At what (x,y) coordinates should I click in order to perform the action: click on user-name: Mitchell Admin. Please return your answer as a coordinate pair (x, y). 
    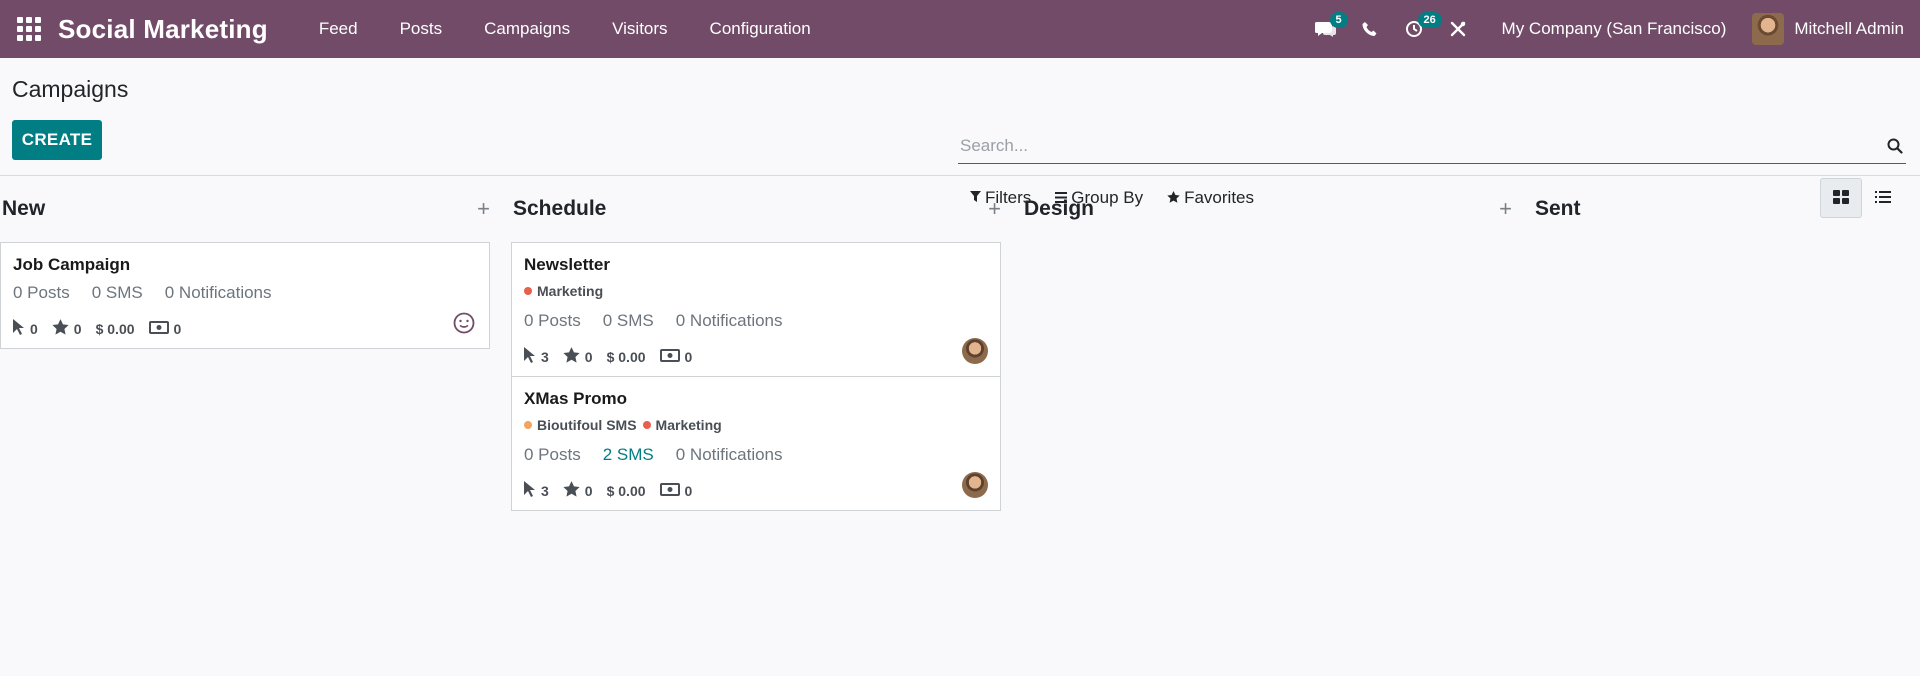
    Looking at the image, I should click on (1849, 28).